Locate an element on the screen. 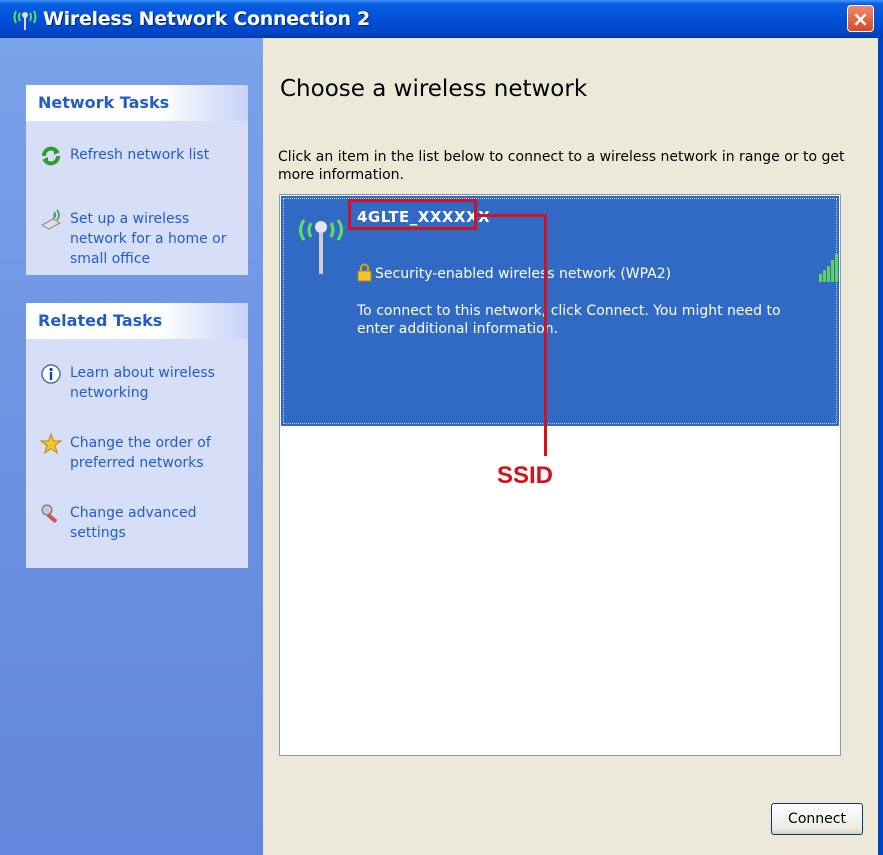 Image resolution: width=883 pixels, height=855 pixels. ssid-callout-label: SSID is located at coordinates (525, 475).